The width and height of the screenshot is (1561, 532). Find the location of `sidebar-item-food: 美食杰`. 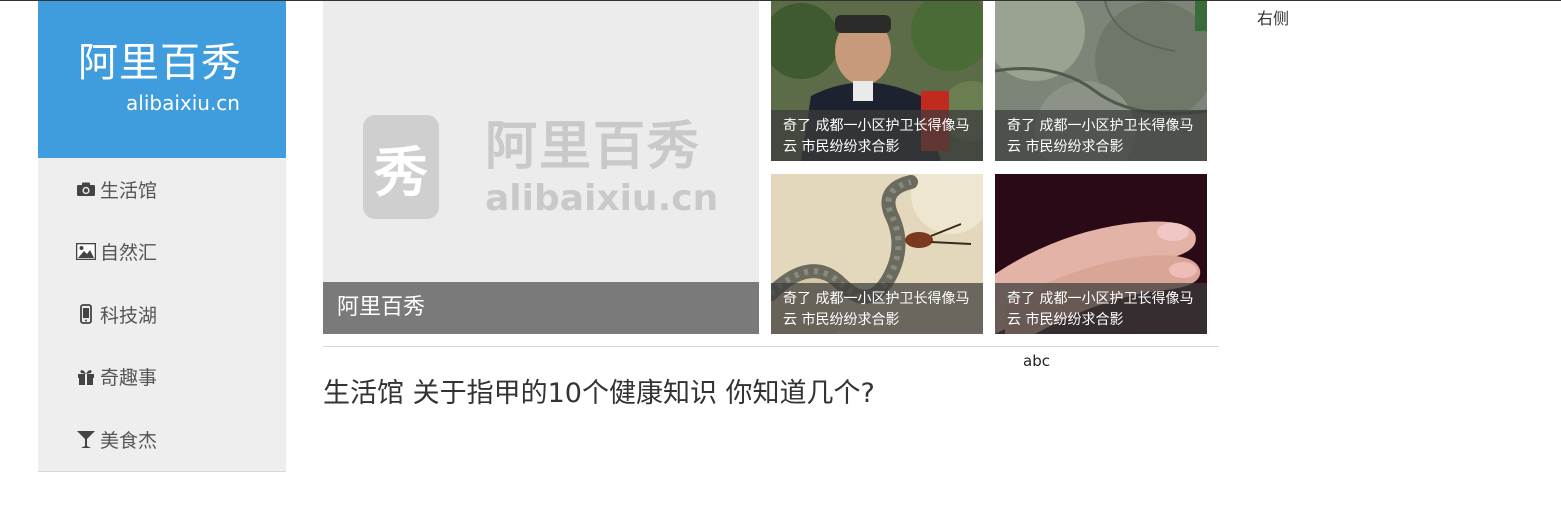

sidebar-item-food: 美食杰 is located at coordinates (162, 439).